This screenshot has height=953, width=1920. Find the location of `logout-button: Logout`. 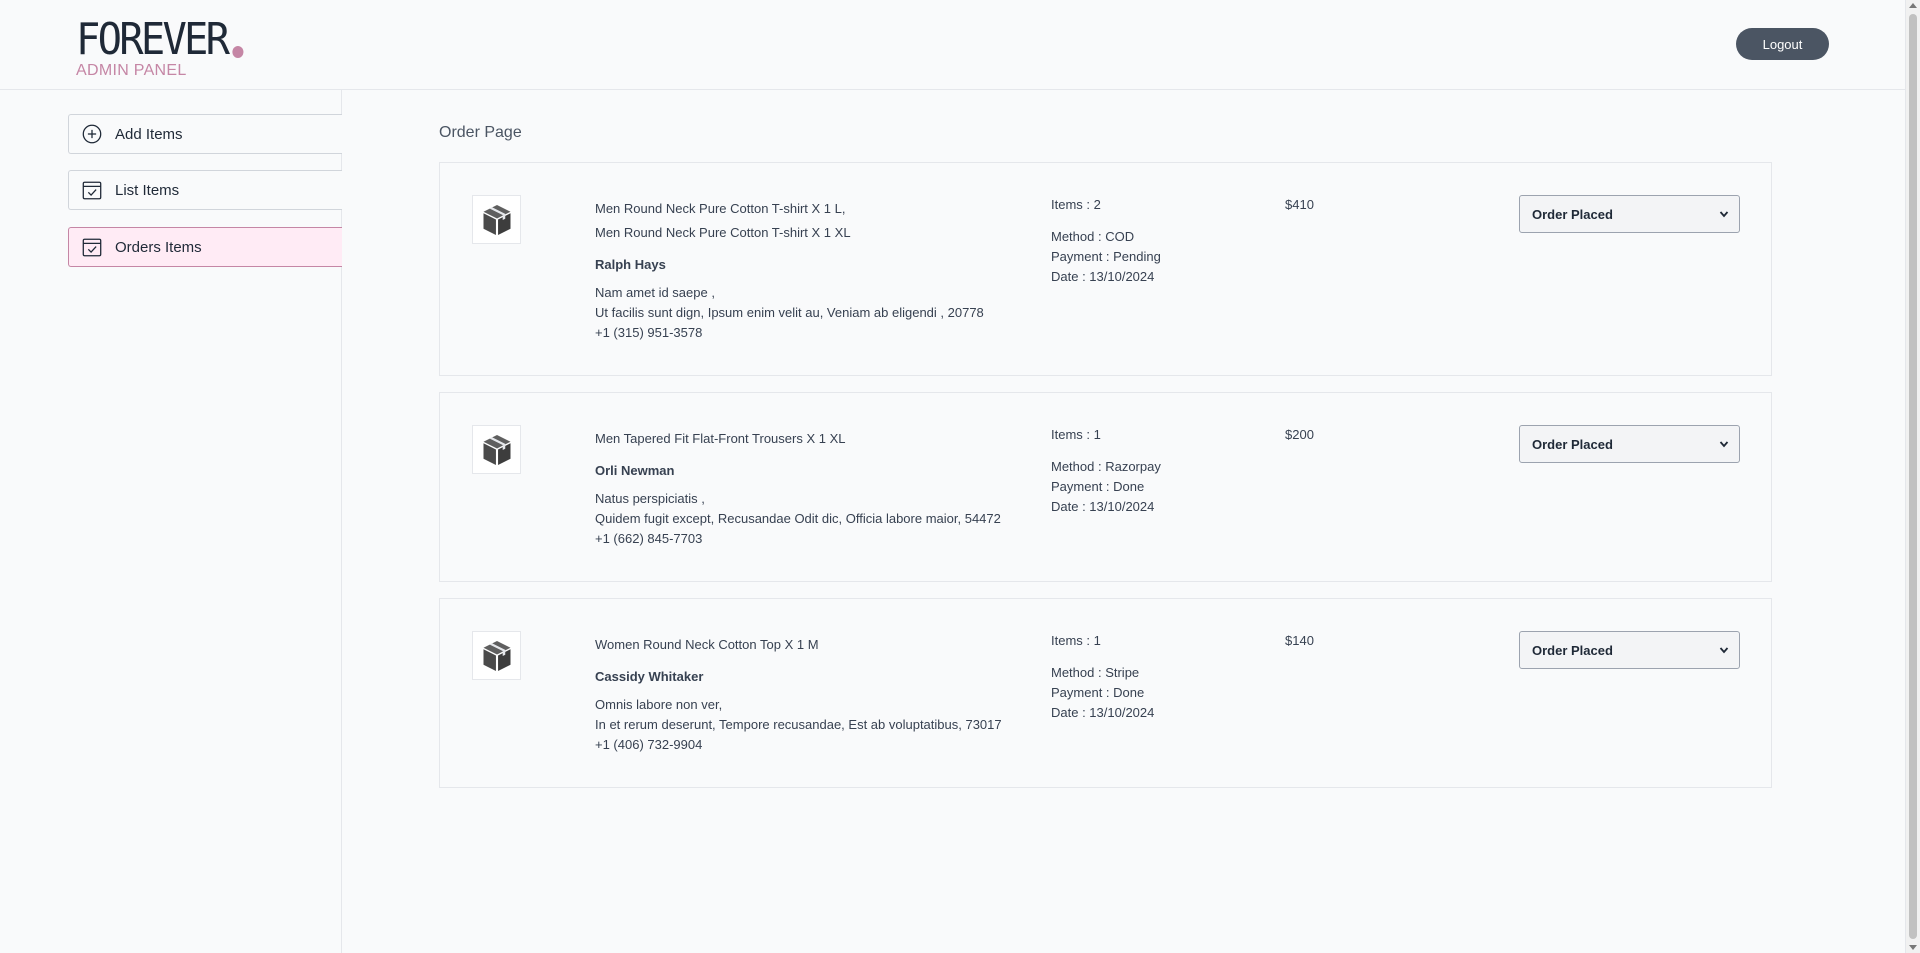

logout-button: Logout is located at coordinates (1782, 44).